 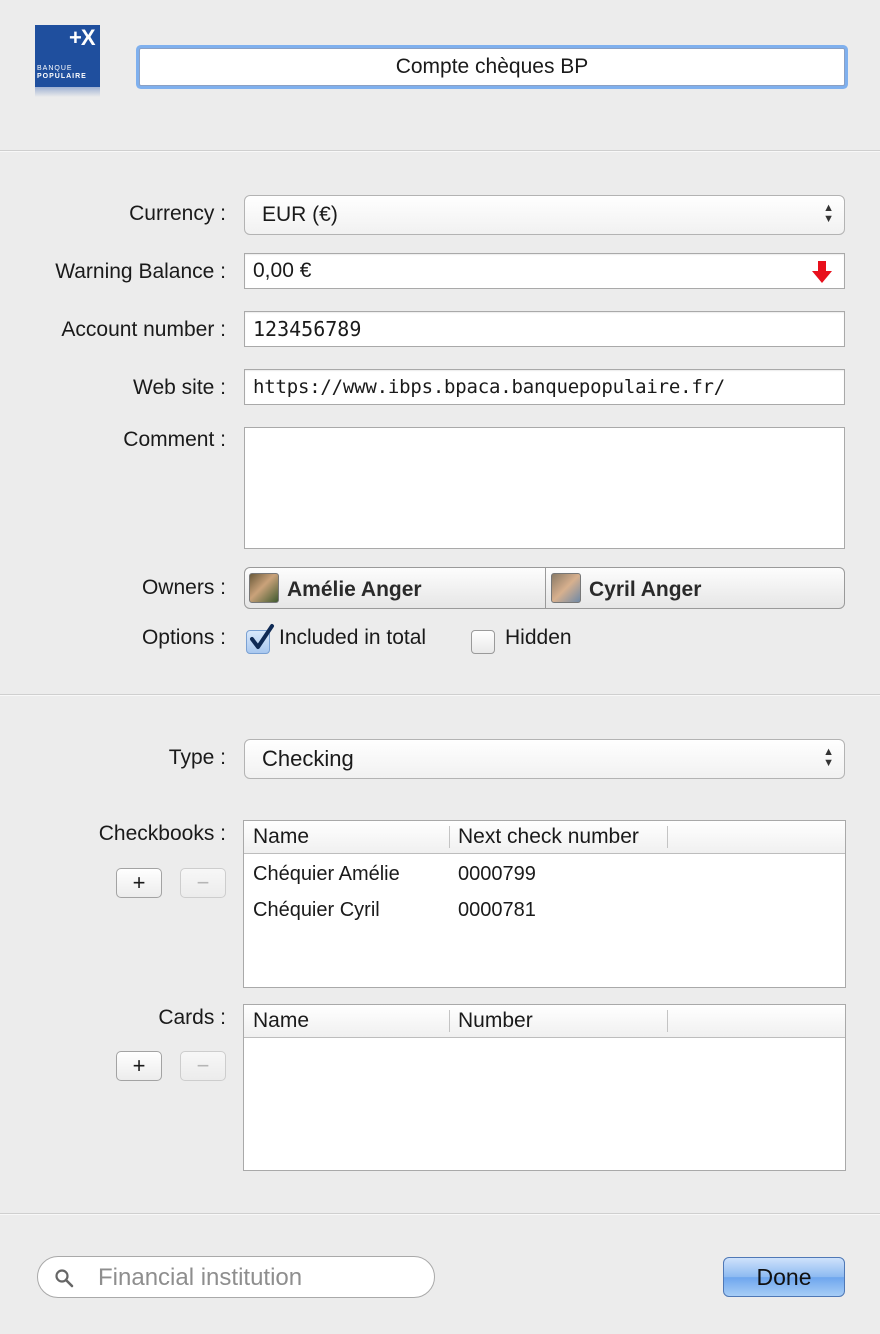 I want to click on remove-card-button: −, so click(x=203, y=1066).